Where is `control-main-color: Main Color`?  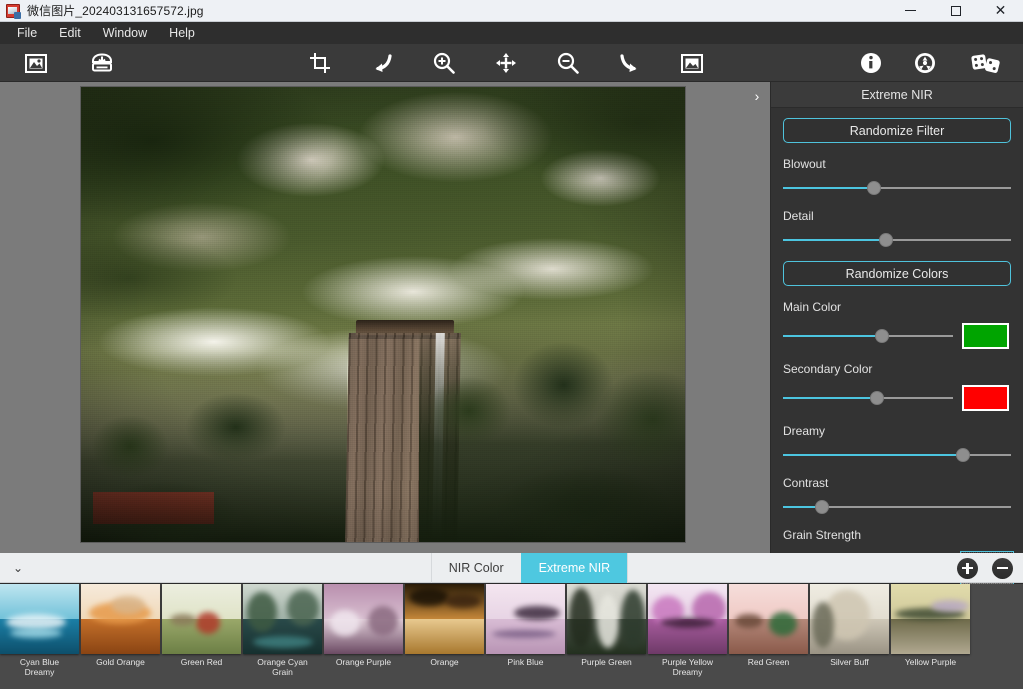 control-main-color: Main Color is located at coordinates (897, 324).